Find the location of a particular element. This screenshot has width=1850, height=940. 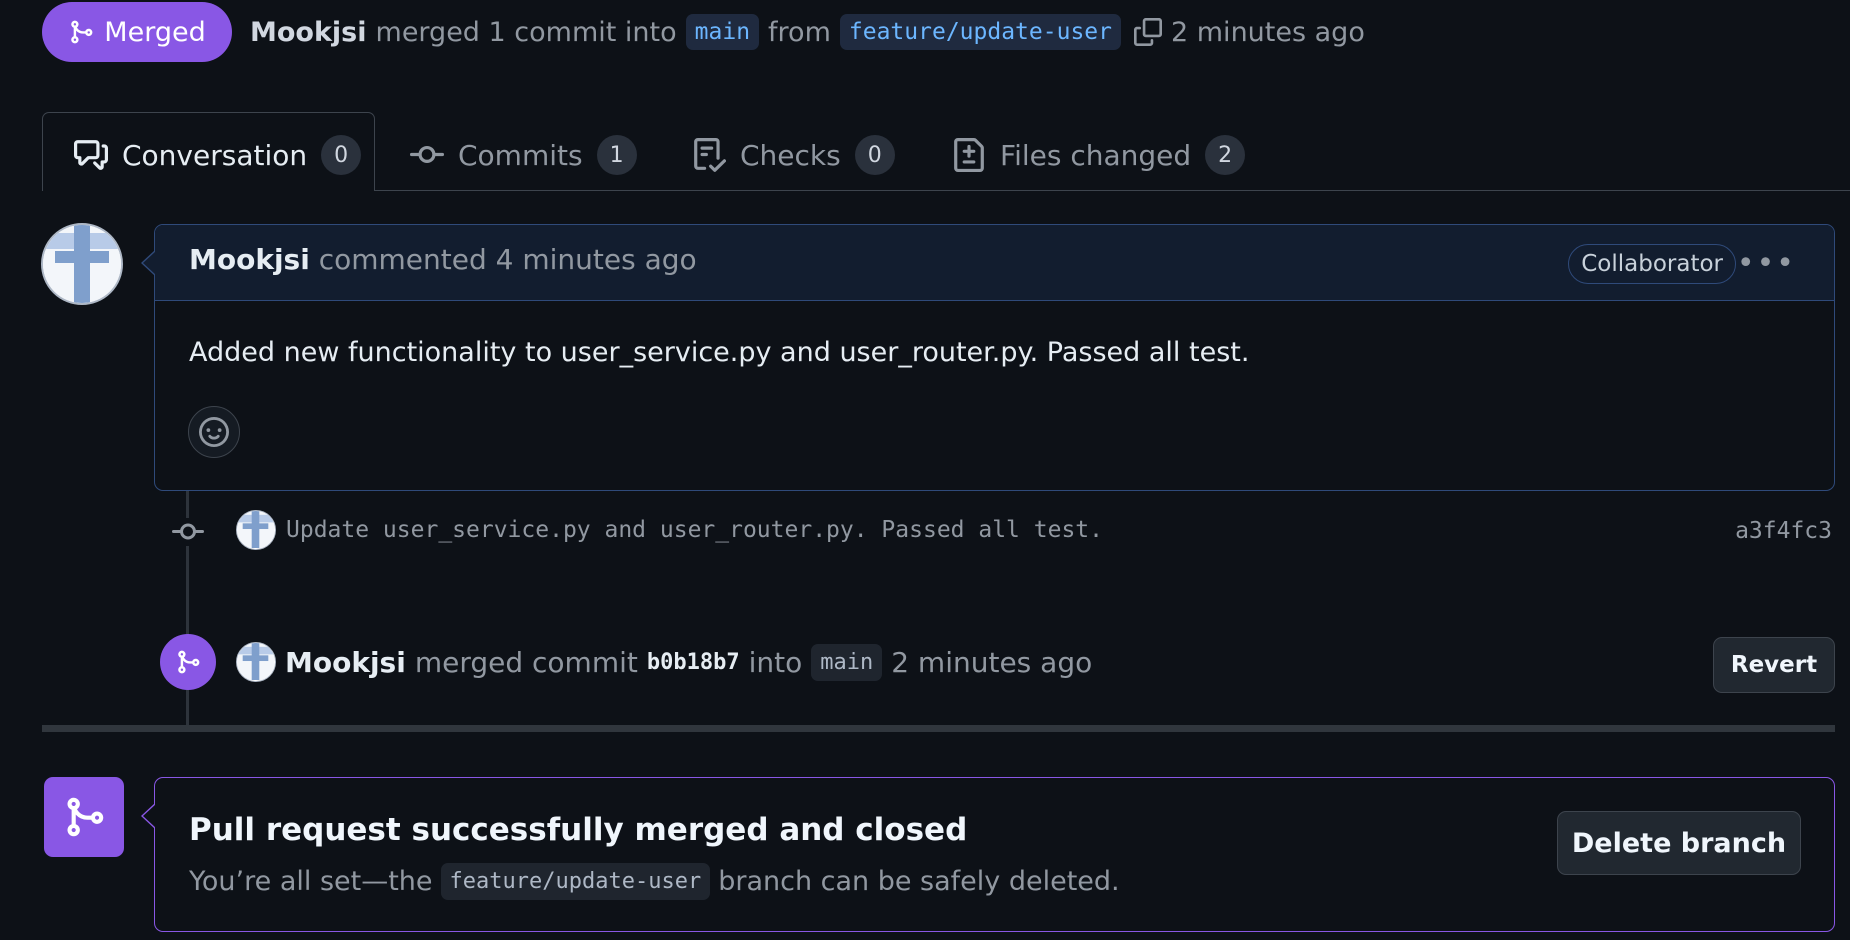

merged-sub-suffix: branch can be safely deleted. is located at coordinates (919, 881).